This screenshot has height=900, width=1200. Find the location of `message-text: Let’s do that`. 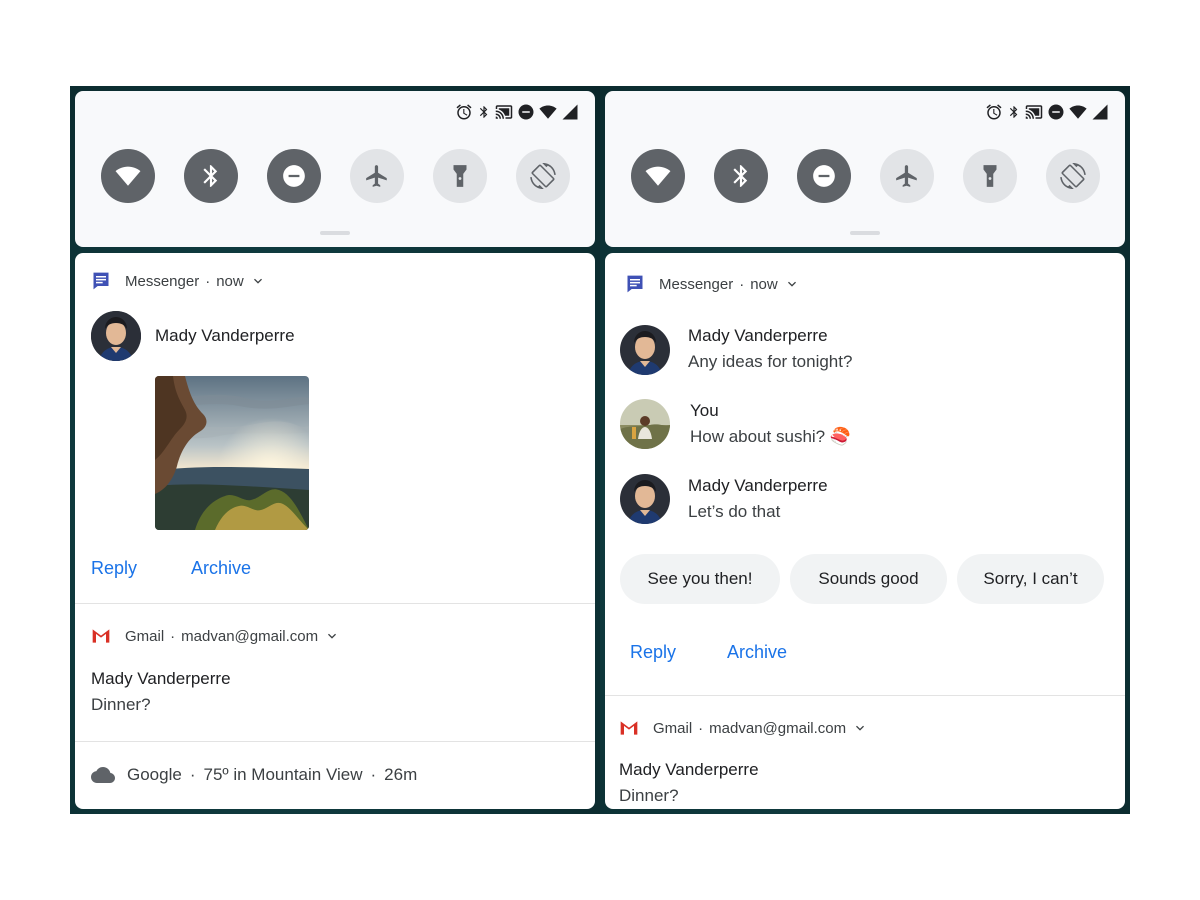

message-text: Let’s do that is located at coordinates (734, 511).